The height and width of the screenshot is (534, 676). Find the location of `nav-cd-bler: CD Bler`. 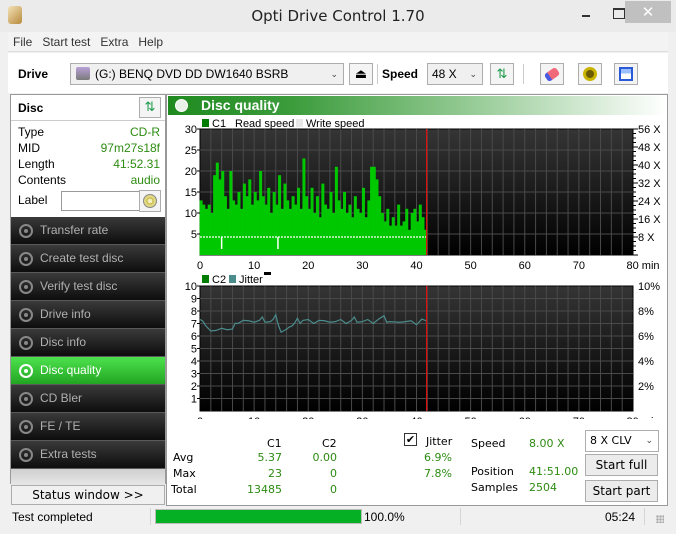

nav-cd-bler: CD Bler is located at coordinates (88, 399).